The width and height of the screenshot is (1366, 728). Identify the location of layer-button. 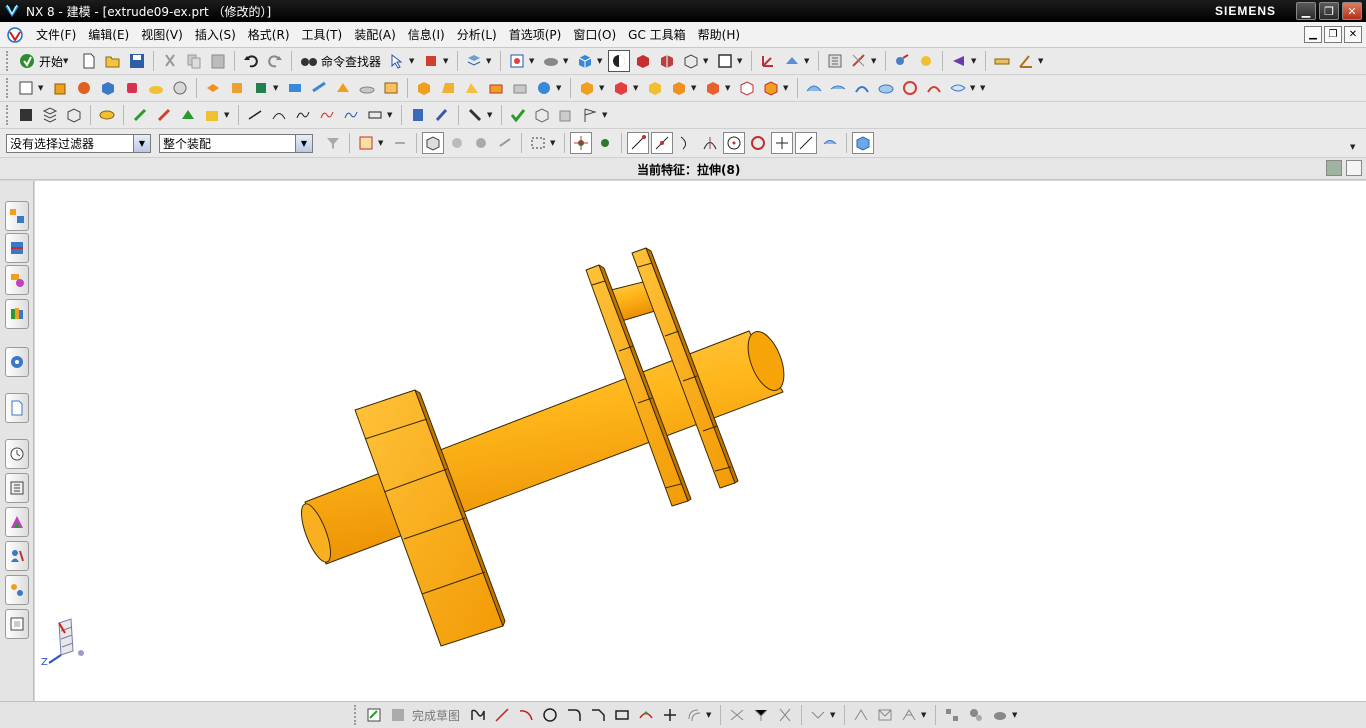
(474, 61).